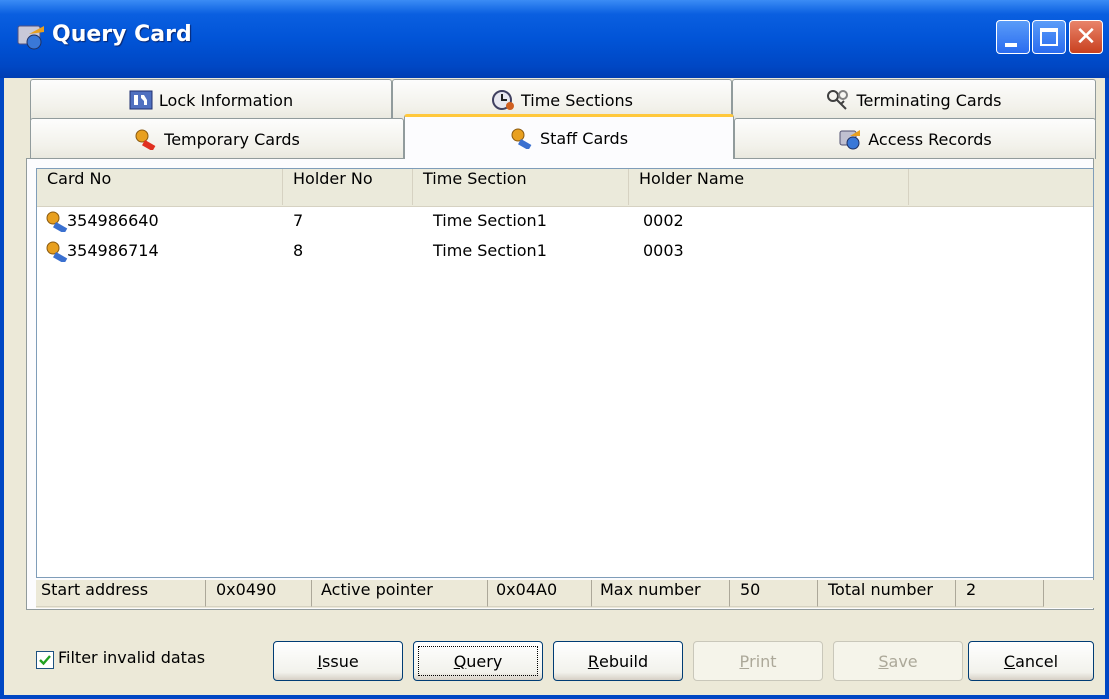 Image resolution: width=1109 pixels, height=699 pixels. What do you see at coordinates (903, 661) in the screenshot?
I see `button-label: ave` at bounding box center [903, 661].